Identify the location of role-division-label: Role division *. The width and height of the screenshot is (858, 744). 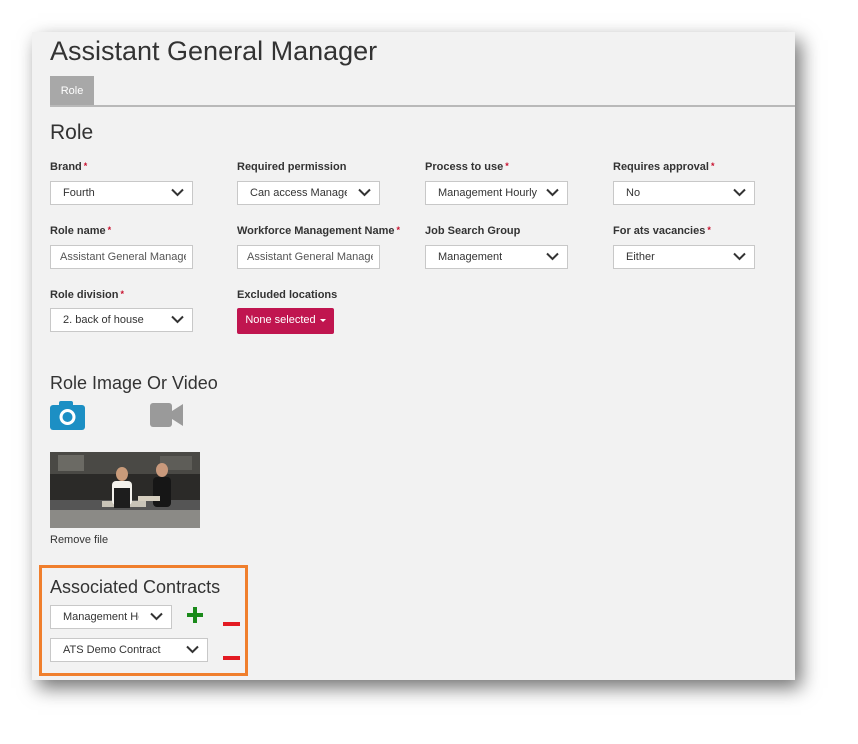
(87, 295).